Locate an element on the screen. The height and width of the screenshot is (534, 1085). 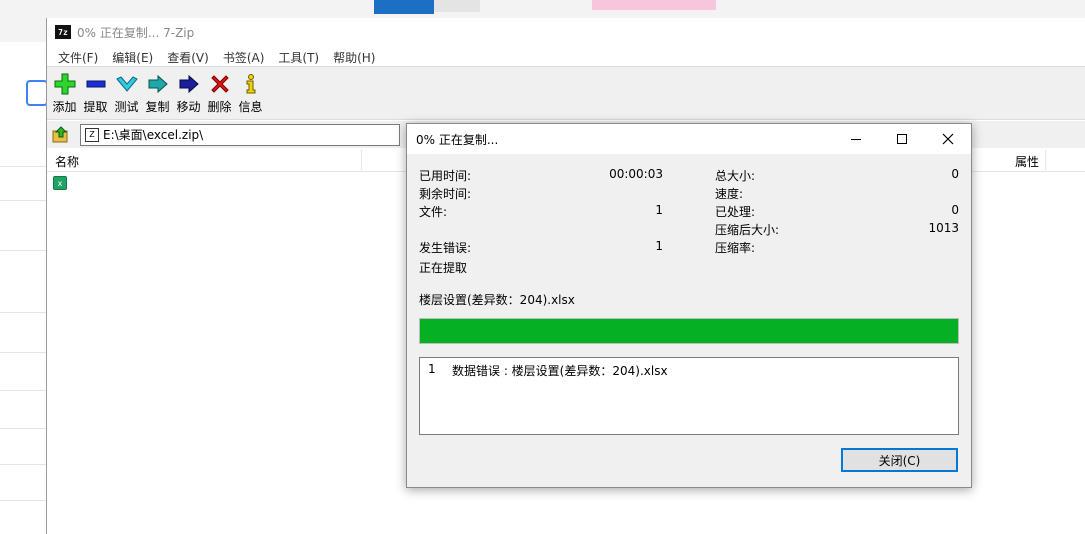
menu-view: 查看(V) is located at coordinates (188, 57).